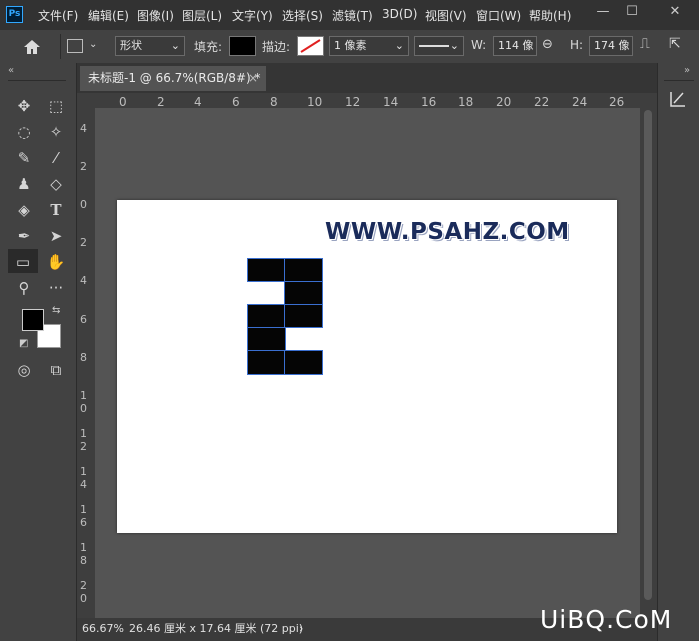 The height and width of the screenshot is (641, 699). I want to click on vertical-ruler: 4 2 0 2 4 6 8 1 0 1 2 1 4 1 6 1 8 2 0, so click(86, 363).